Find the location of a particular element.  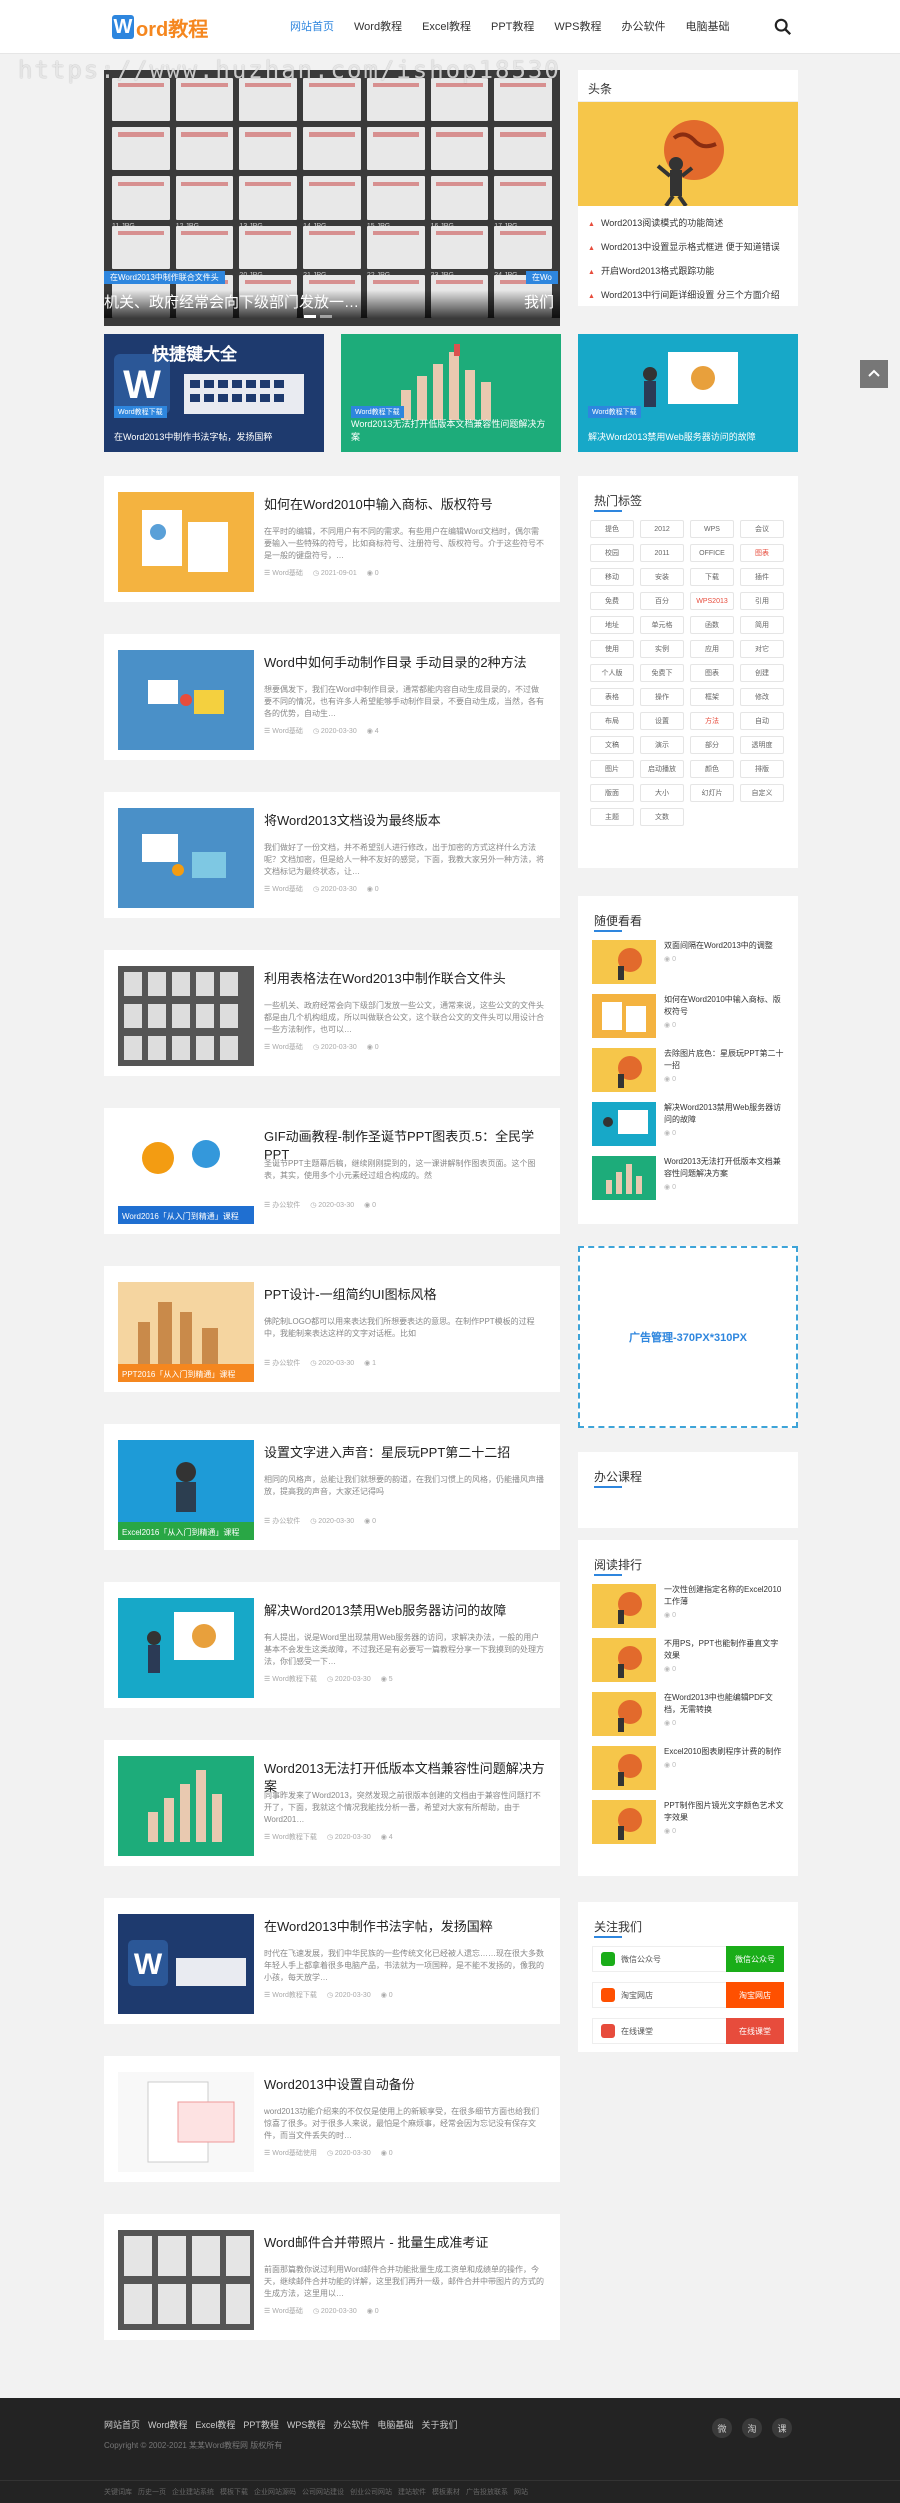

tag-link: 启动播放 is located at coordinates (662, 769).